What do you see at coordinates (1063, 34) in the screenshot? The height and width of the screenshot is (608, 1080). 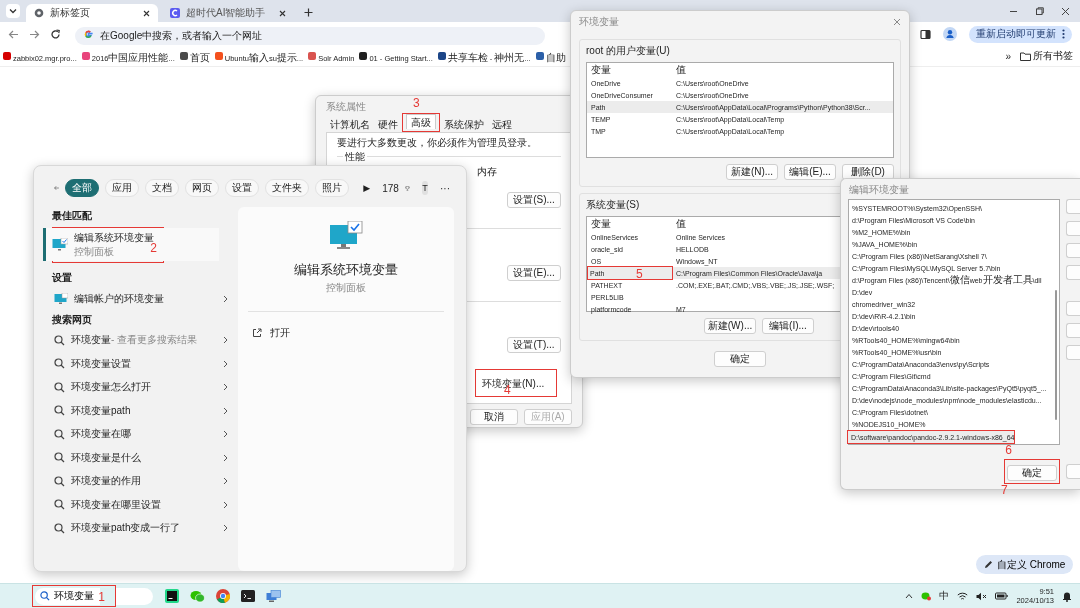 I see `more-icon` at bounding box center [1063, 34].